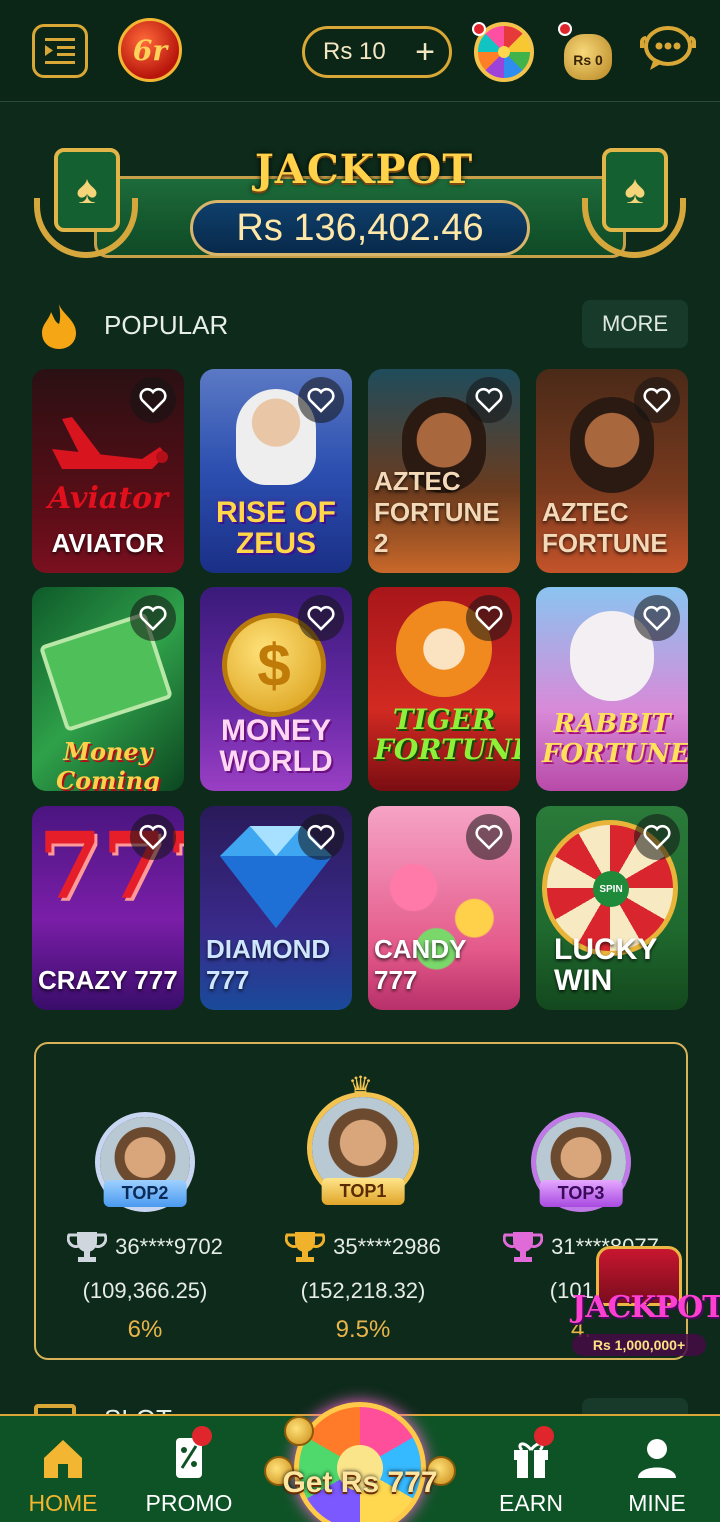 This screenshot has height=1522, width=720. I want to click on popular-section-header: POPULAR MORE, so click(361, 325).